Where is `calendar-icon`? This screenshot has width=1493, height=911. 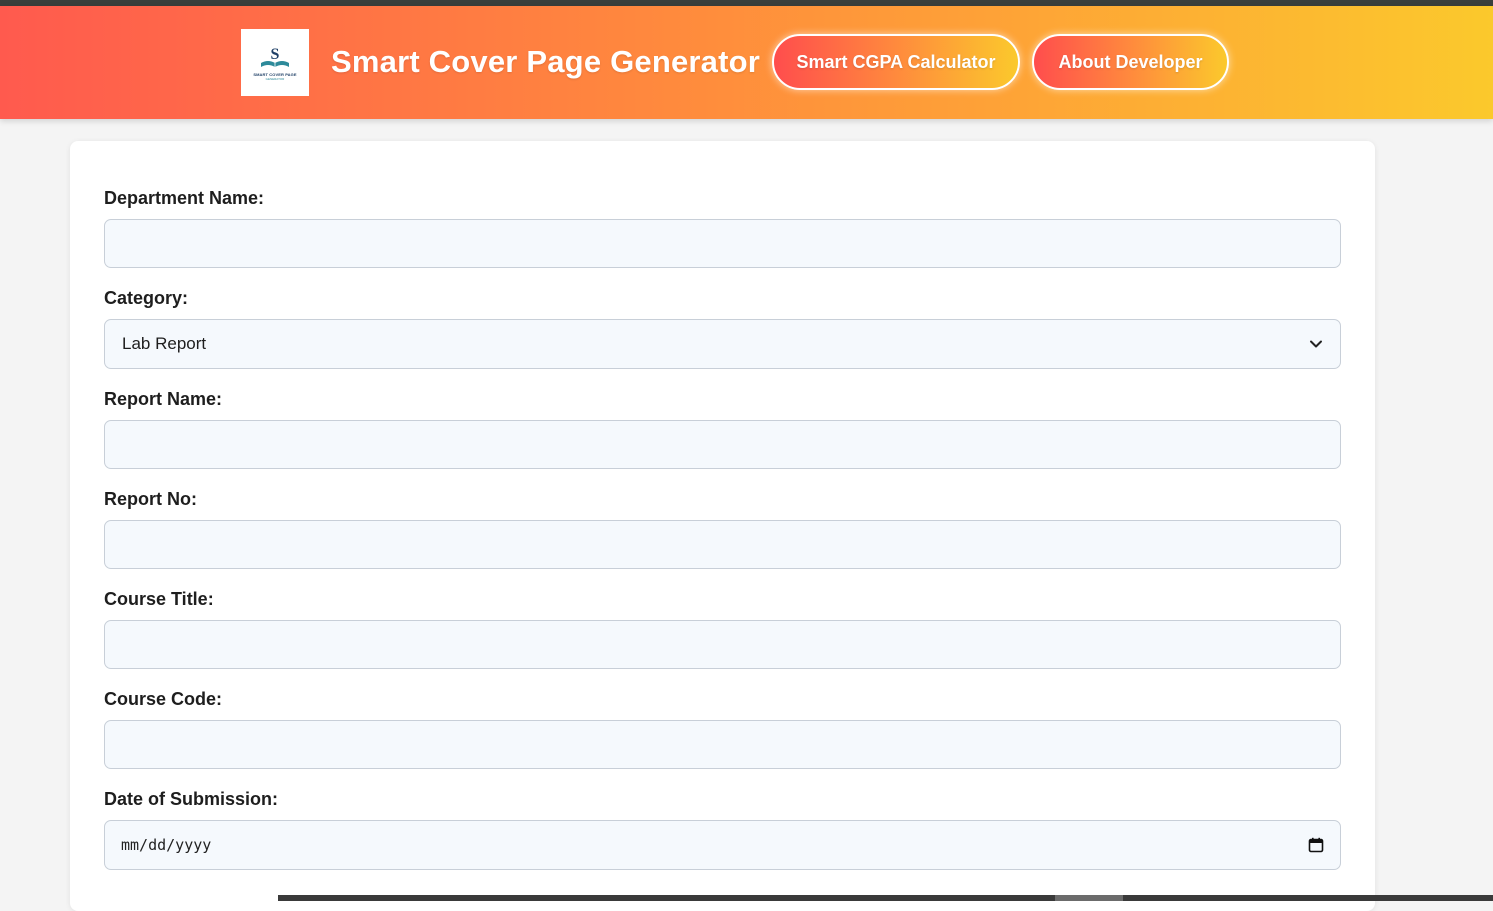
calendar-icon is located at coordinates (1316, 845).